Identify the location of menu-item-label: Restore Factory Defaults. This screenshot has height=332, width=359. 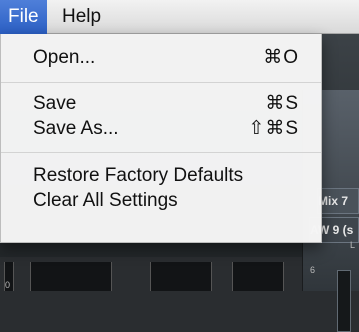
(138, 175).